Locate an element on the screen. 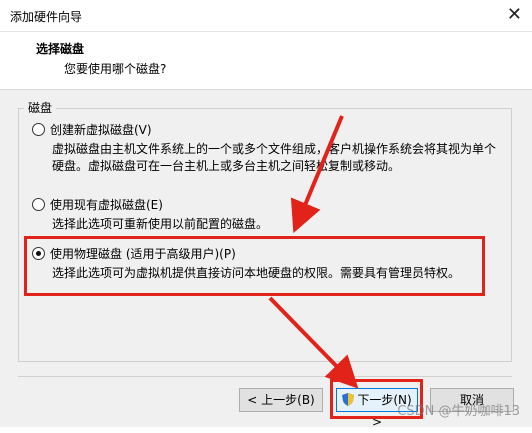 Image resolution: width=532 pixels, height=433 pixels. page-subtitle: 您要使用哪个磁盘? is located at coordinates (115, 69).